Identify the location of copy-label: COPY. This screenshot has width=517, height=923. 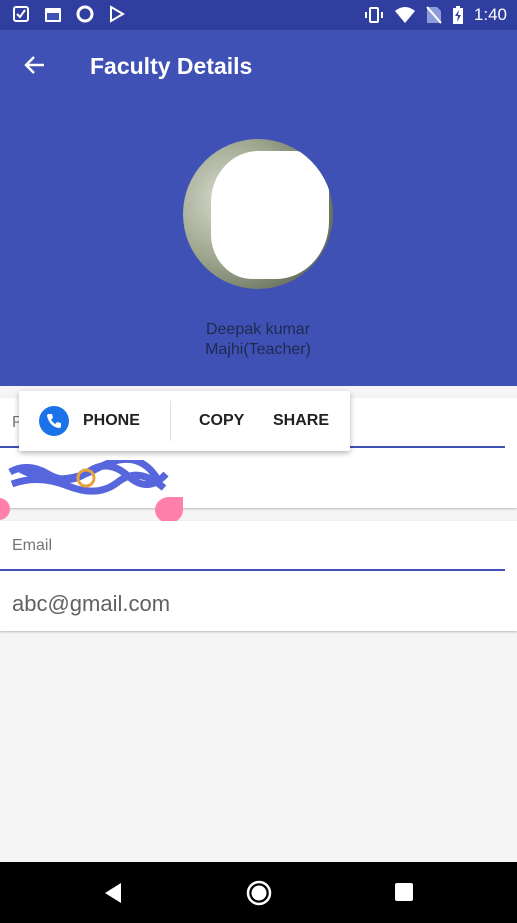
(222, 420).